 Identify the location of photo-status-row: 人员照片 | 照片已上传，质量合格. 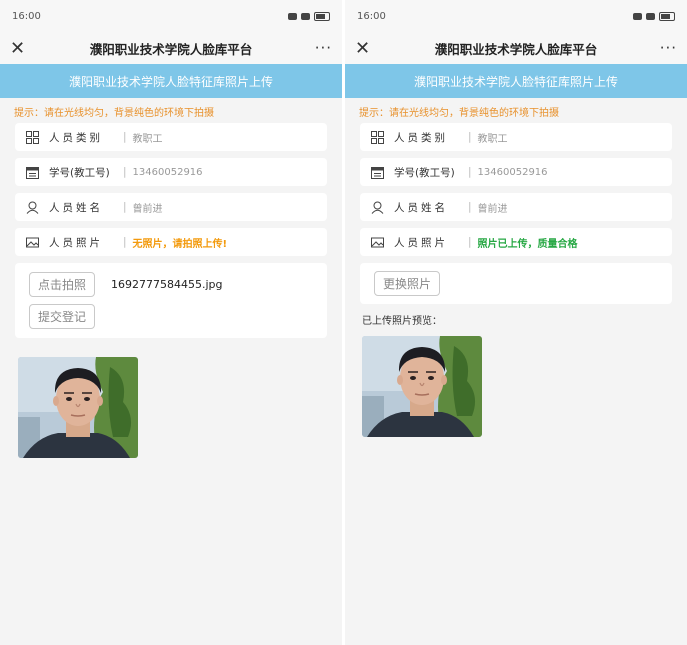
(516, 242).